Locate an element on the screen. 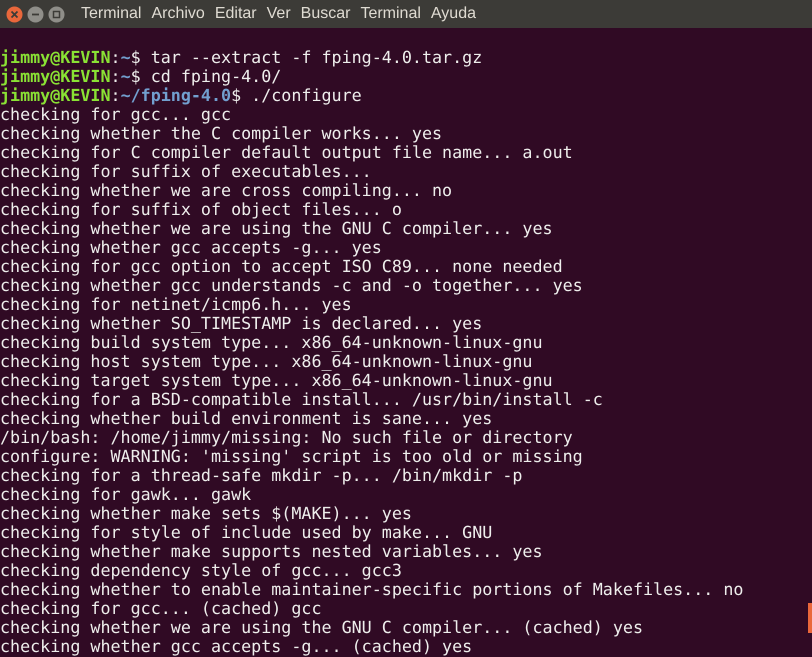 This screenshot has width=812, height=657. output-line: checking whether make supports nested variables... yes is located at coordinates (271, 551).